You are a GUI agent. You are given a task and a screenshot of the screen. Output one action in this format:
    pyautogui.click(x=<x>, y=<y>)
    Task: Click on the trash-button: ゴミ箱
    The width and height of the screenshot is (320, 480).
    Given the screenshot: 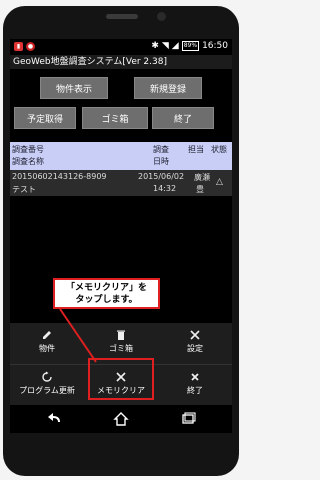 What is the action you would take?
    pyautogui.click(x=115, y=118)
    